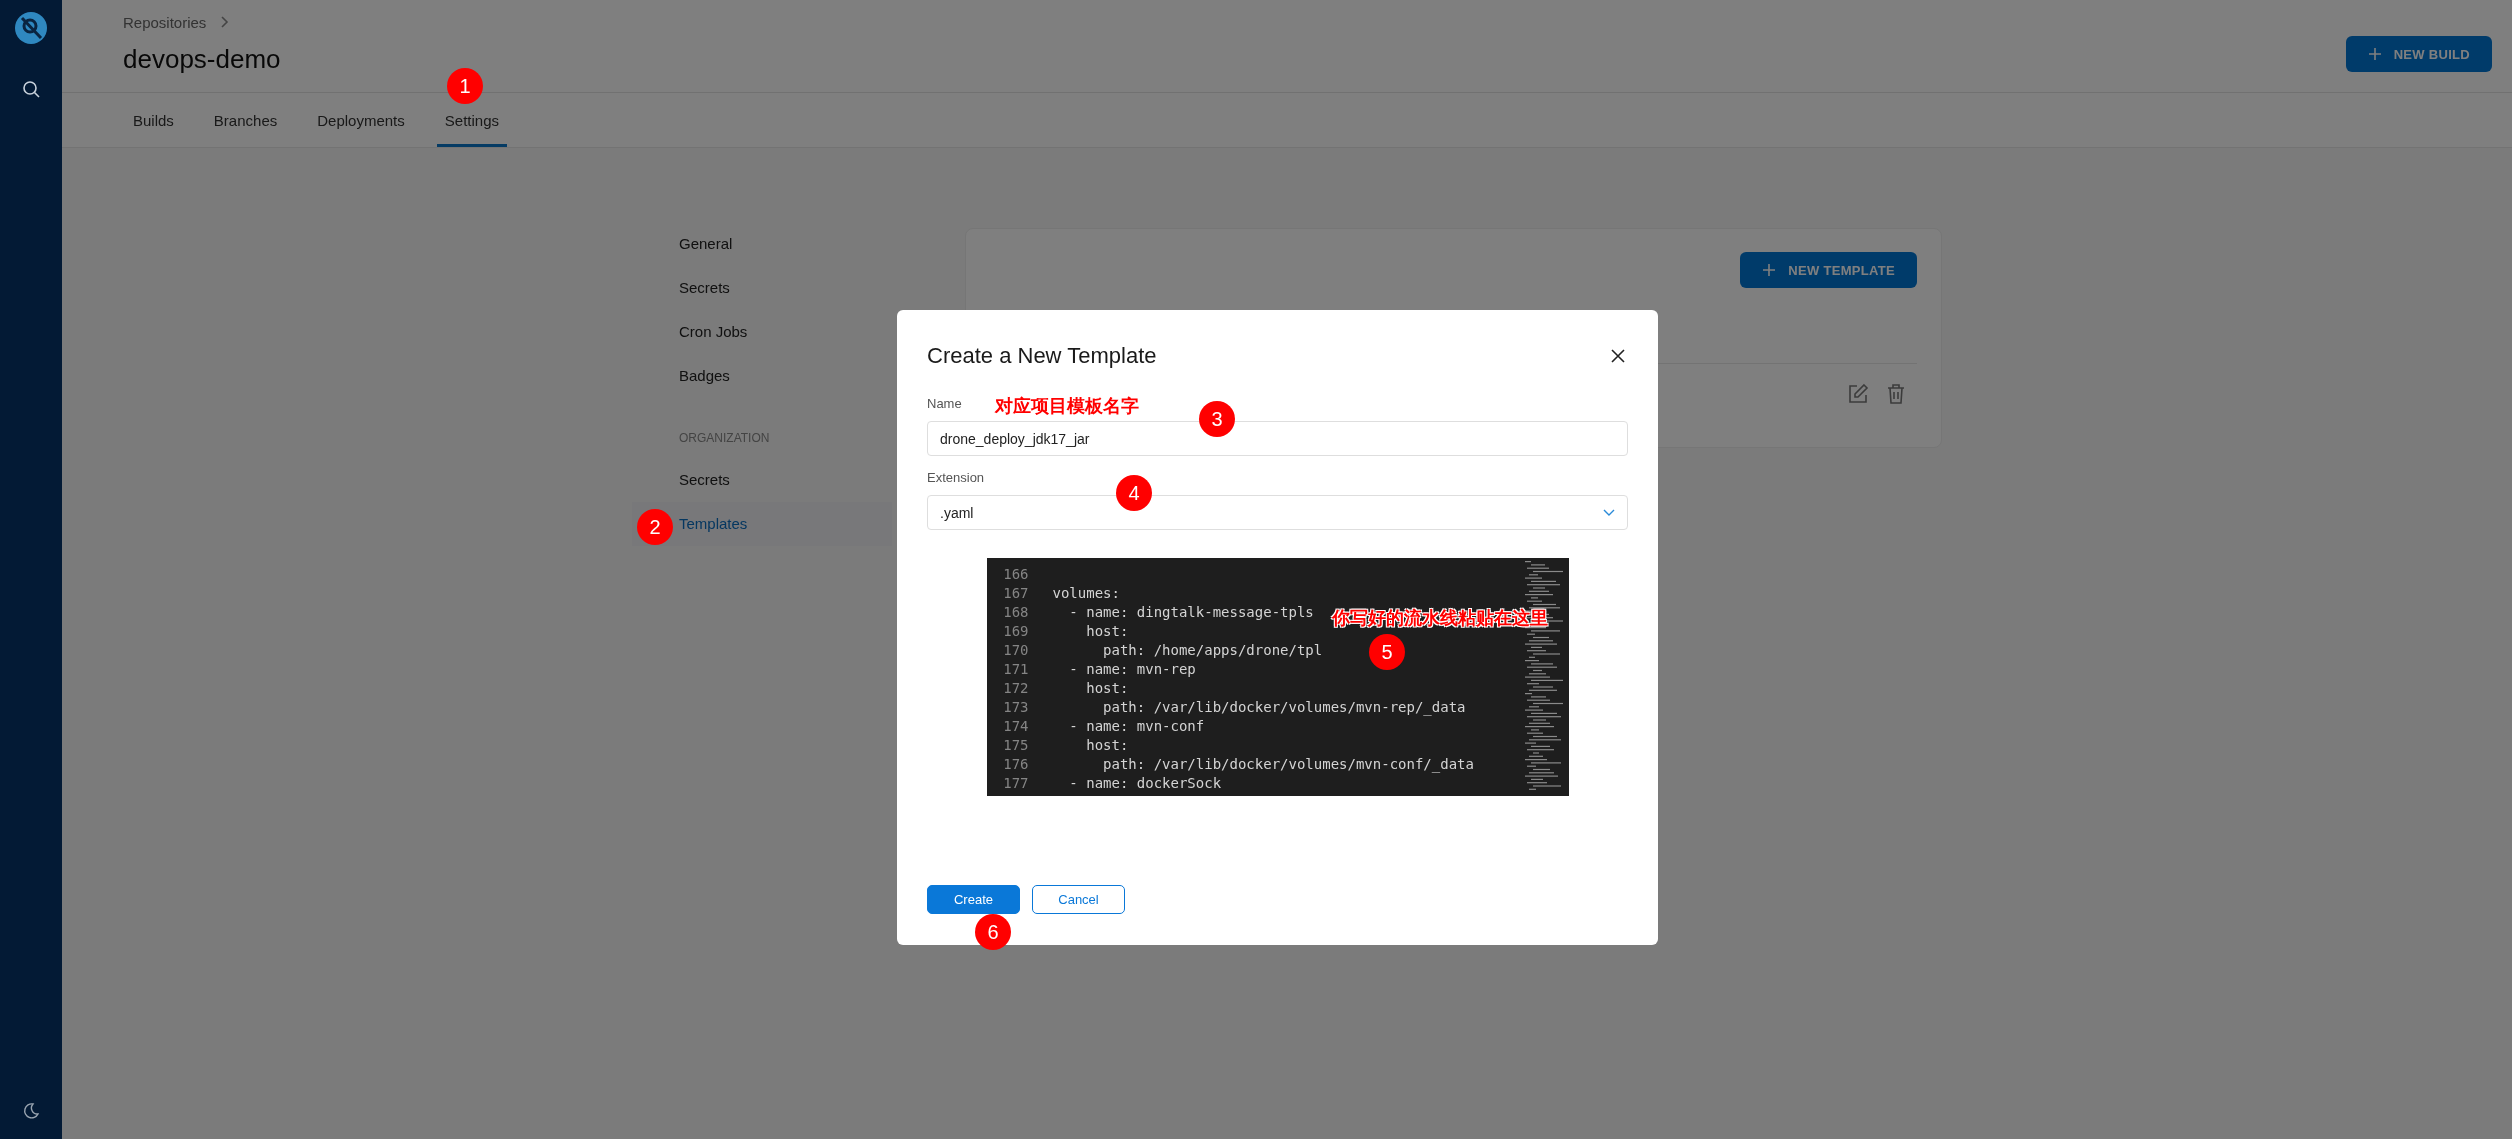 The image size is (2512, 1139). Describe the element at coordinates (1136, 725) in the screenshot. I see `code-line: - name: mvn-conf` at that location.